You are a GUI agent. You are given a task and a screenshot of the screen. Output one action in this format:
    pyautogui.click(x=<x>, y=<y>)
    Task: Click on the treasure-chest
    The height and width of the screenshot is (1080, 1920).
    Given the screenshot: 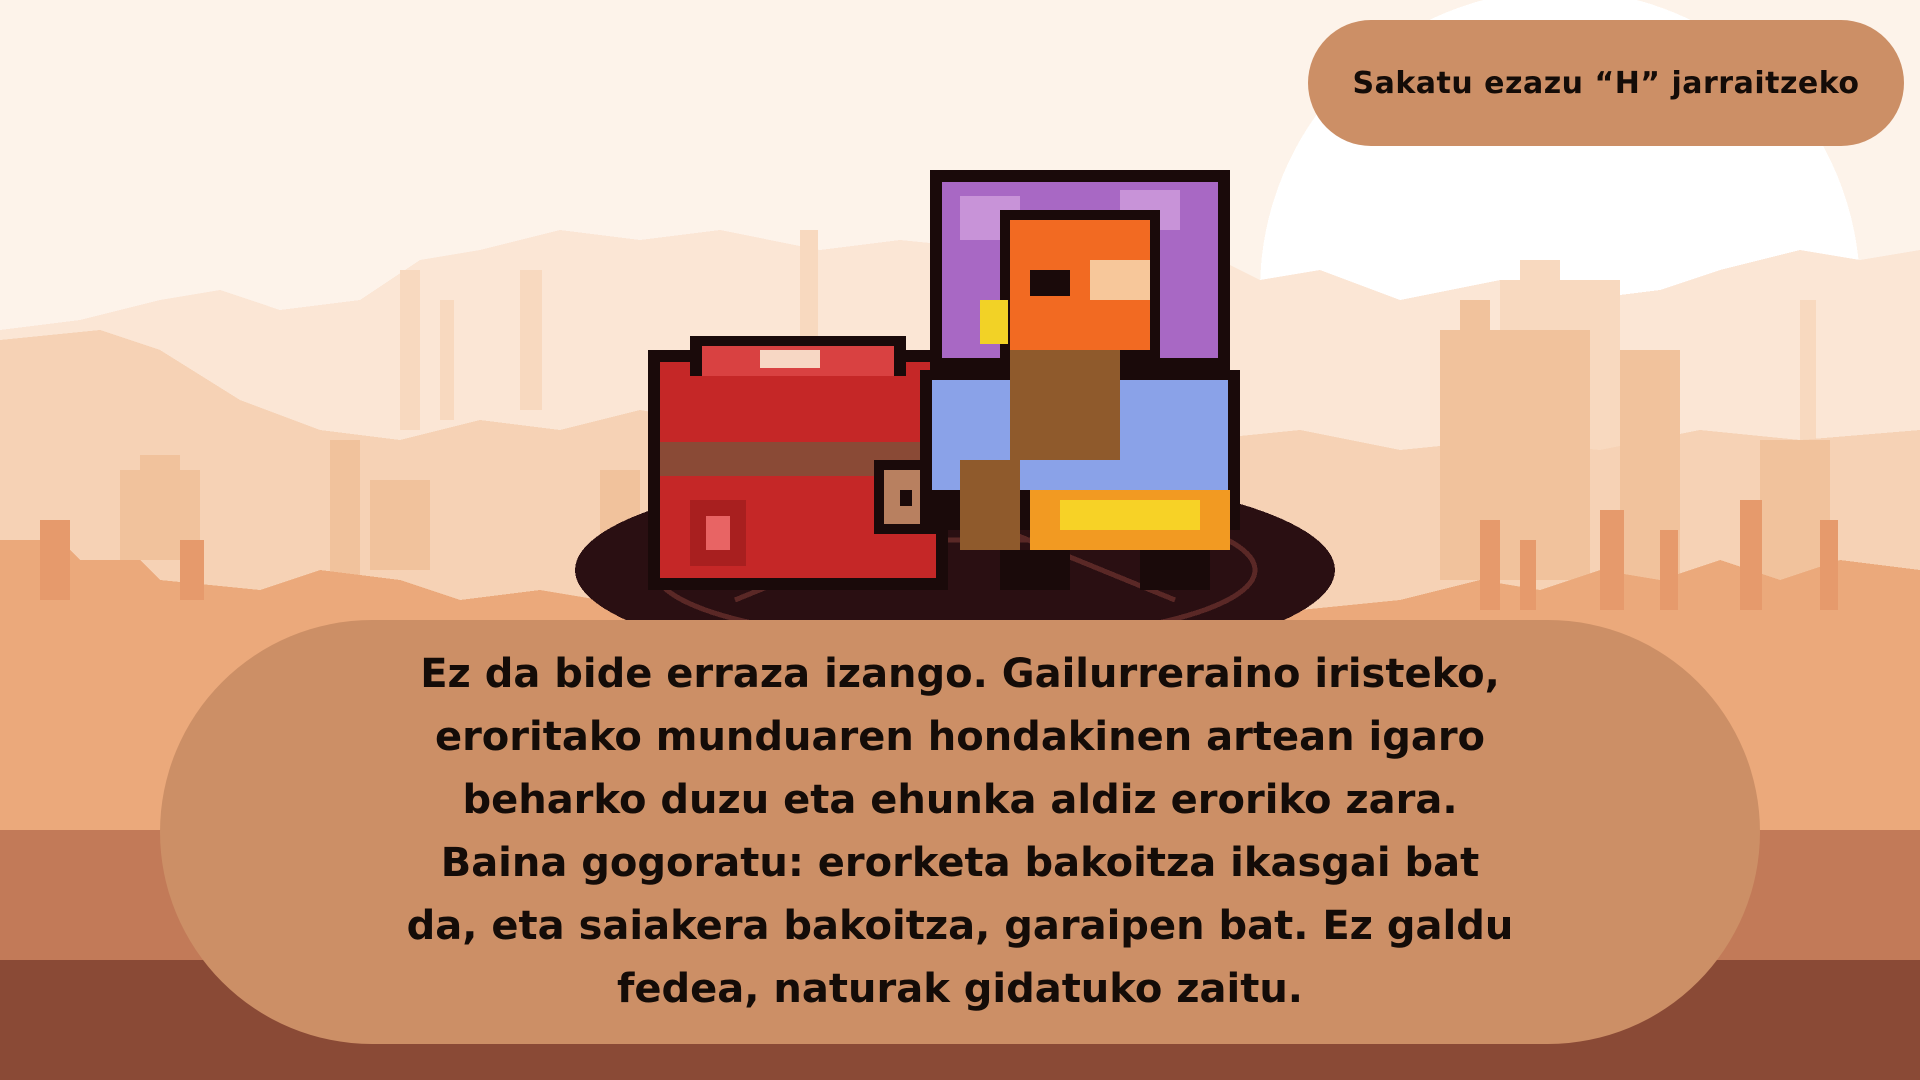 What is the action you would take?
    pyautogui.click(x=798, y=463)
    